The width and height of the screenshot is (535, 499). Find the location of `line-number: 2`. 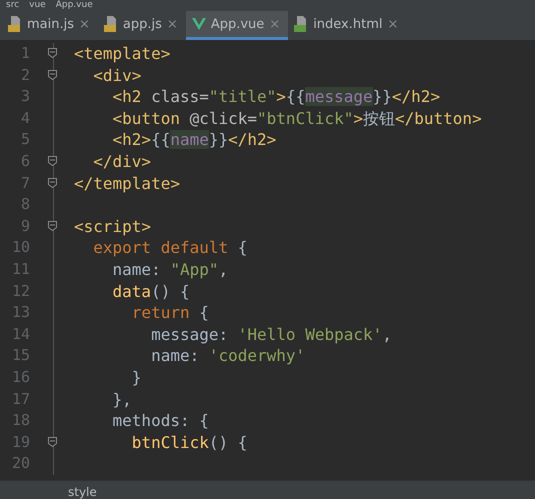

line-number: 2 is located at coordinates (25, 75).